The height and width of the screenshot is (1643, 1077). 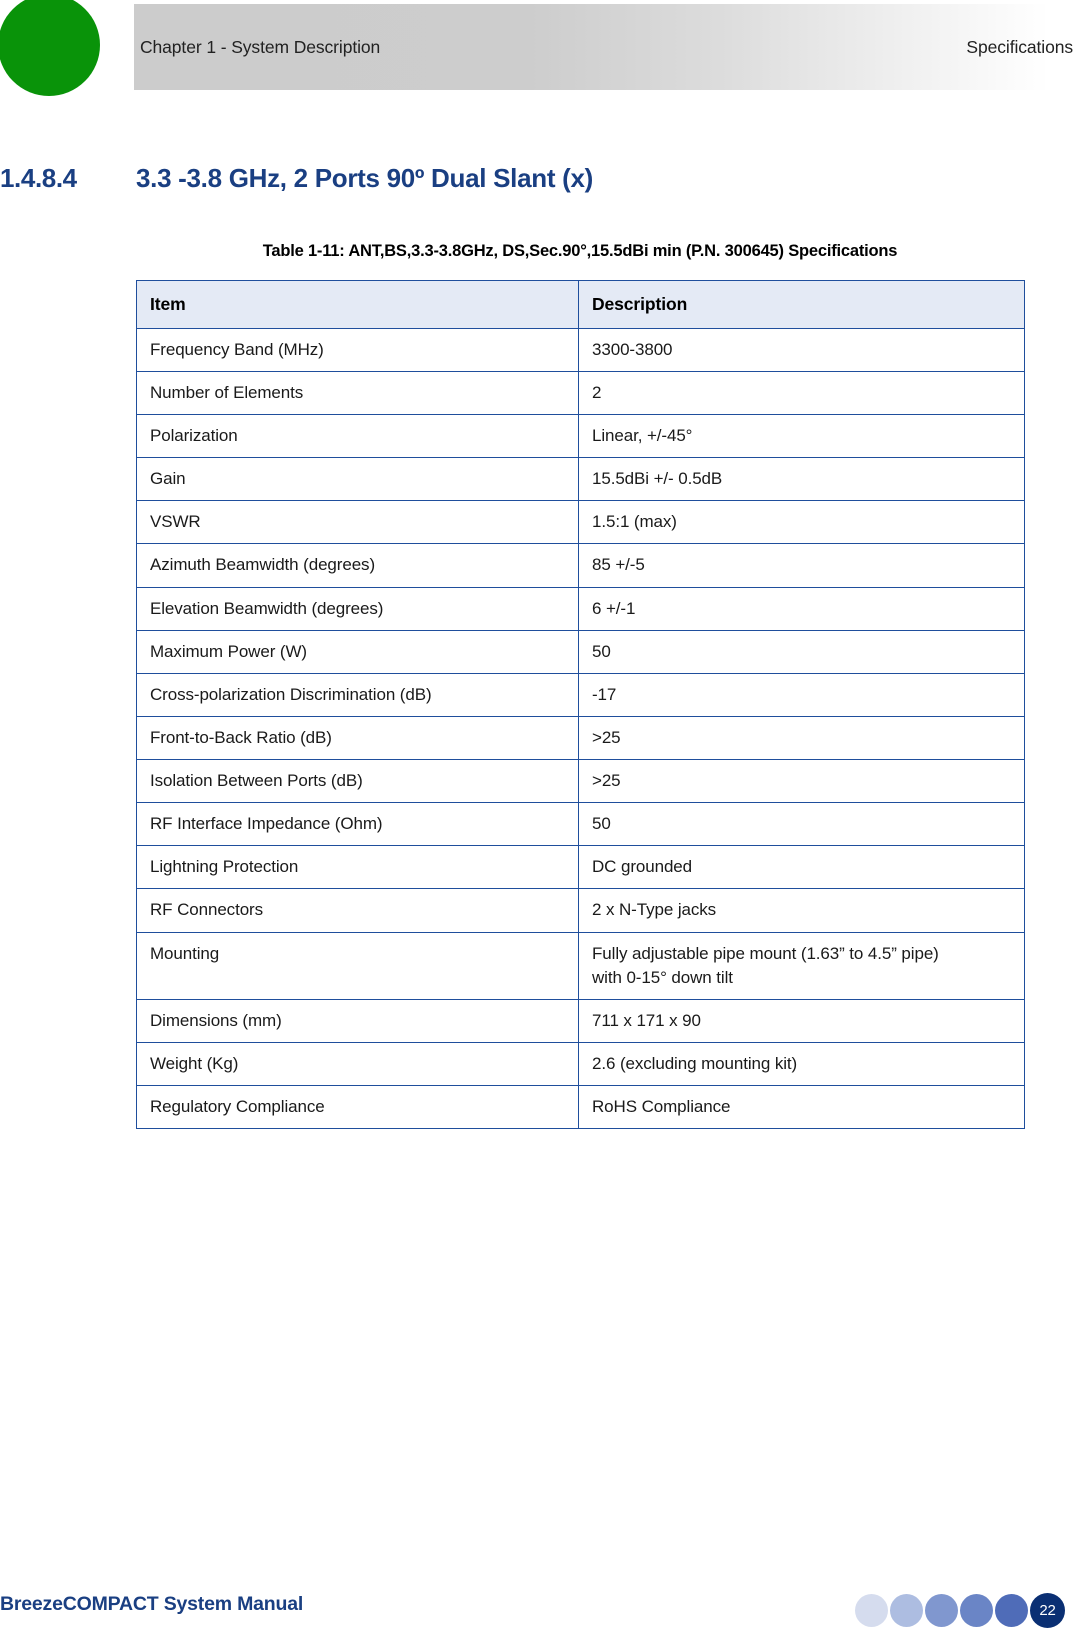 I want to click on table-row: Front-to-Back Ratio (dB) >25, so click(x=580, y=738).